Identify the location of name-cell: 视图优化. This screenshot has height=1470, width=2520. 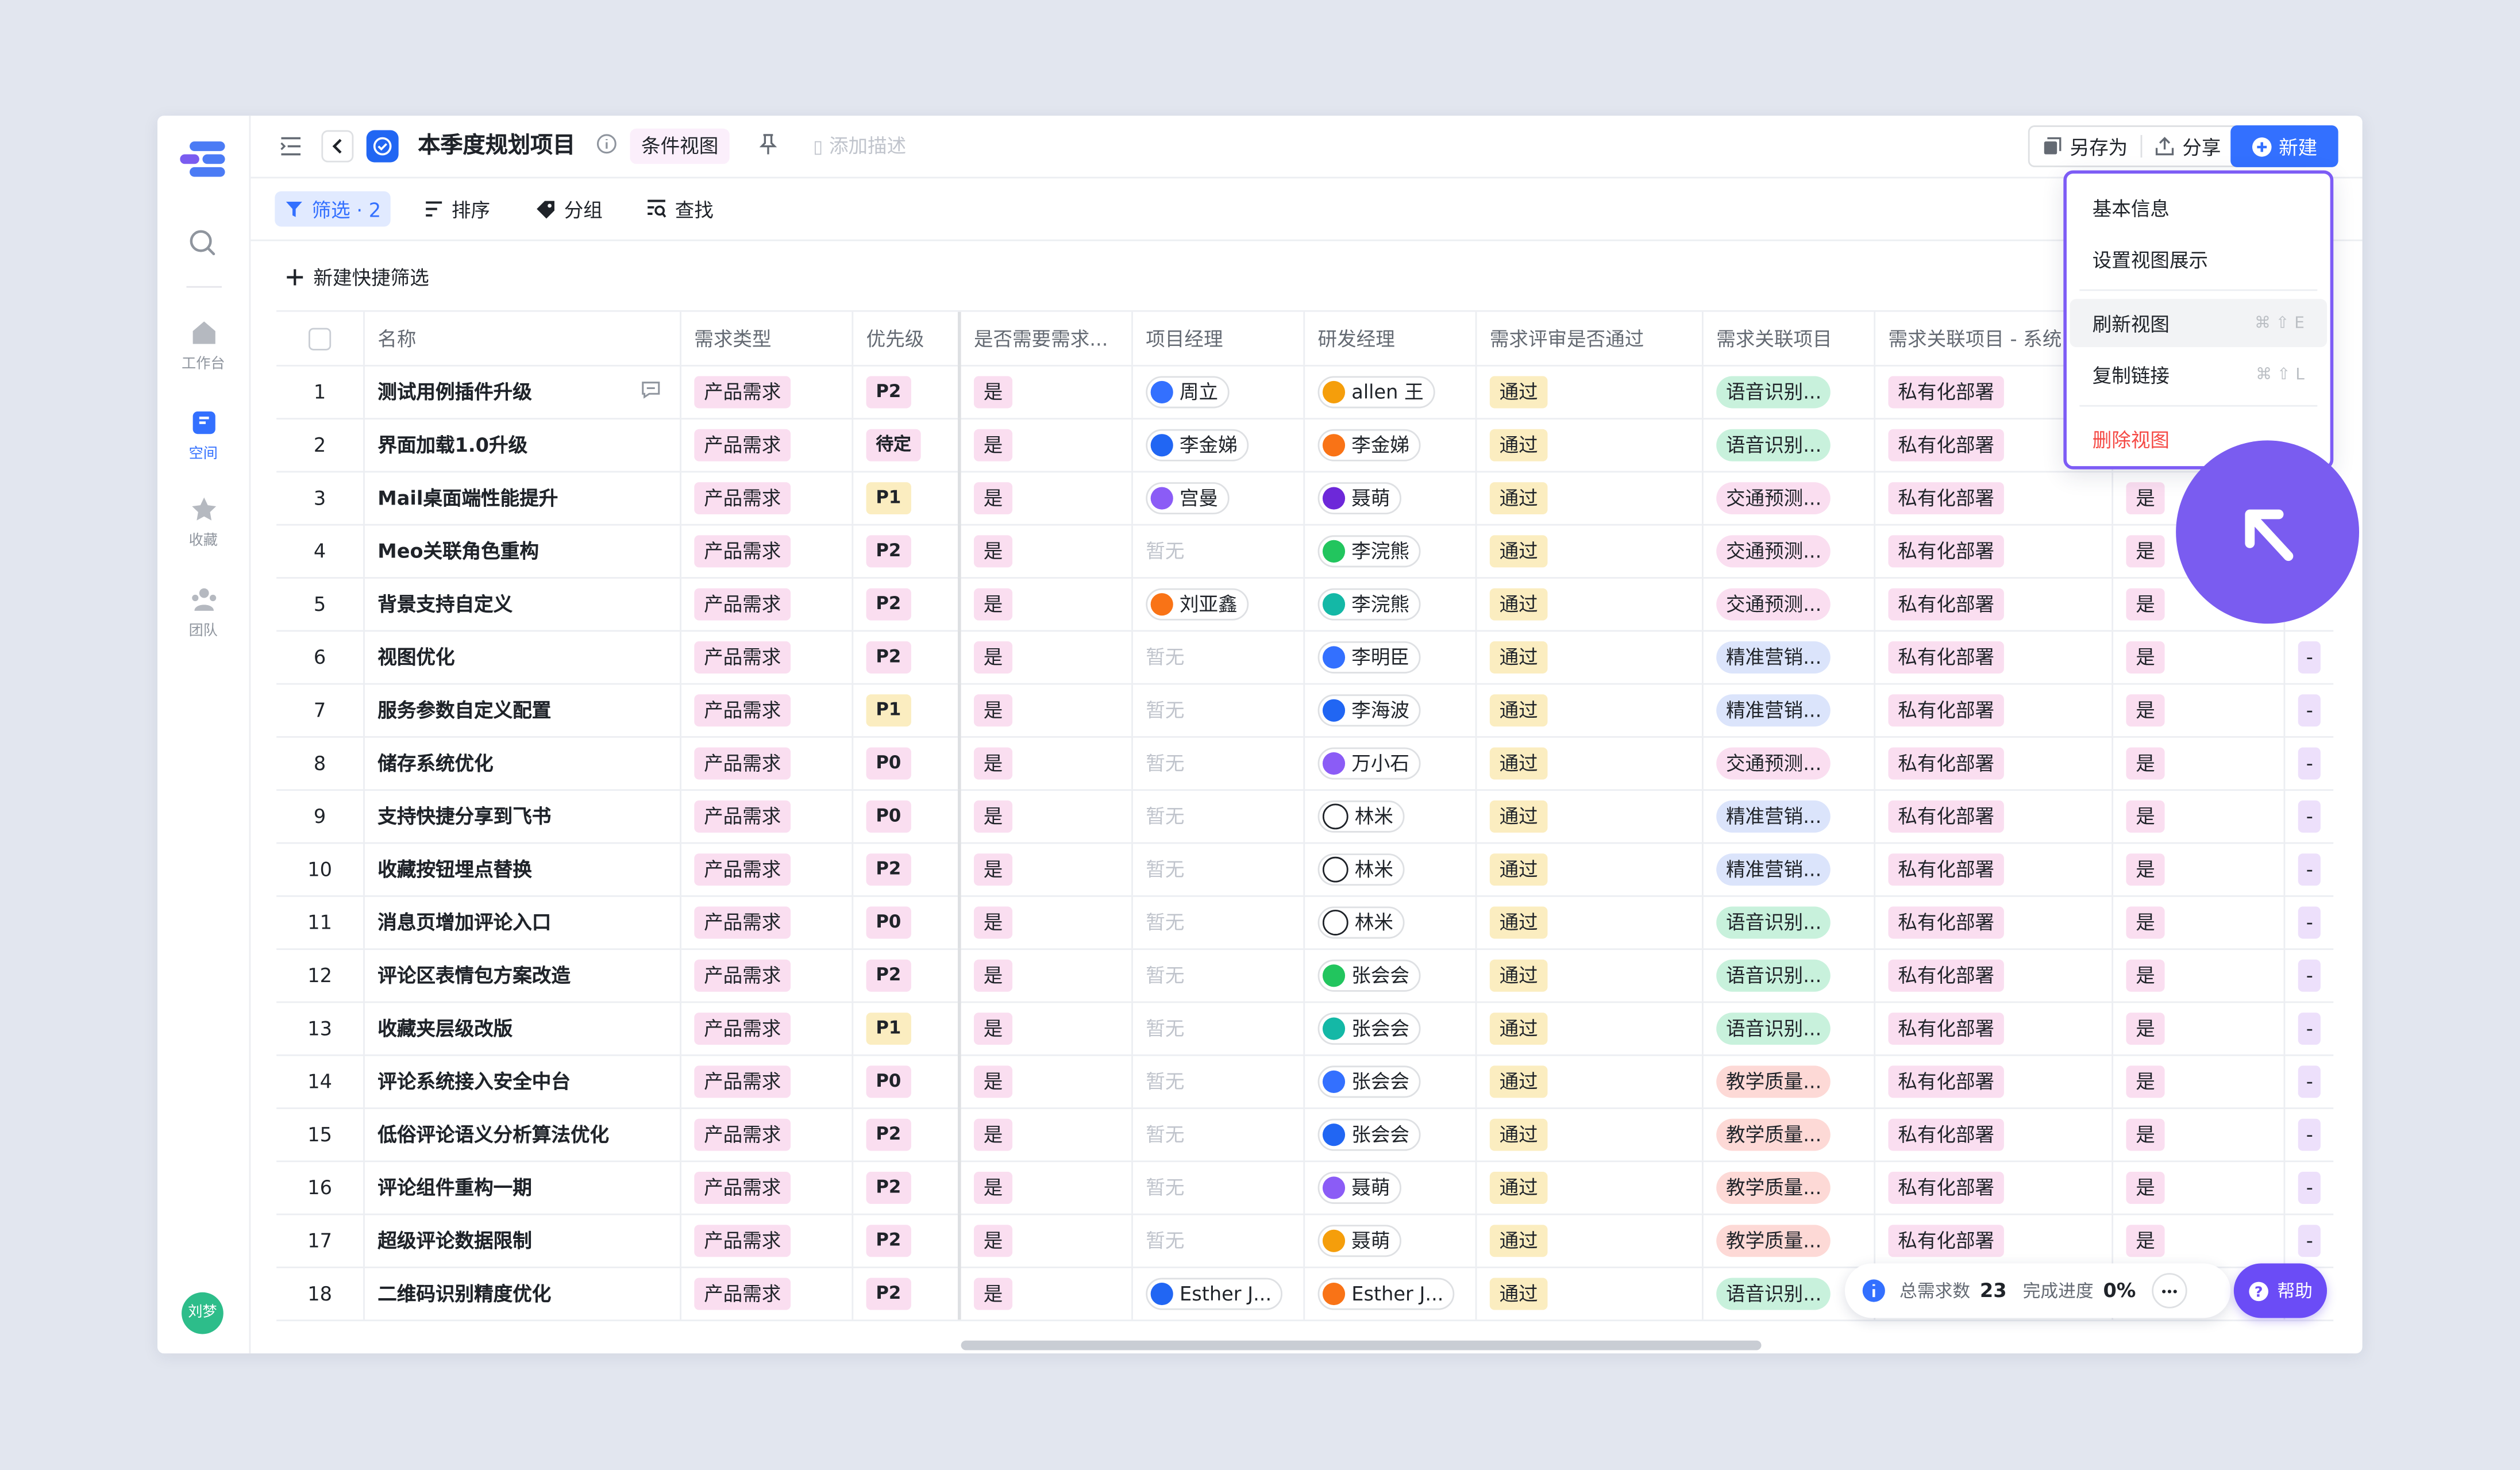
(523, 656).